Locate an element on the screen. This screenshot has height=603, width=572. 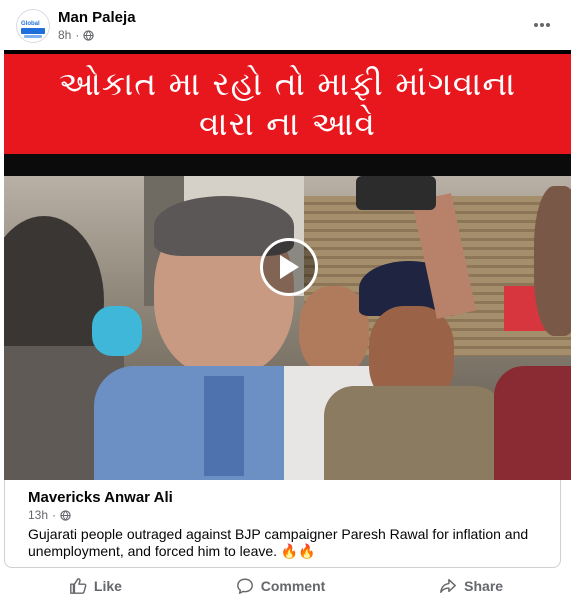
thumbs-up-icon is located at coordinates (78, 585).